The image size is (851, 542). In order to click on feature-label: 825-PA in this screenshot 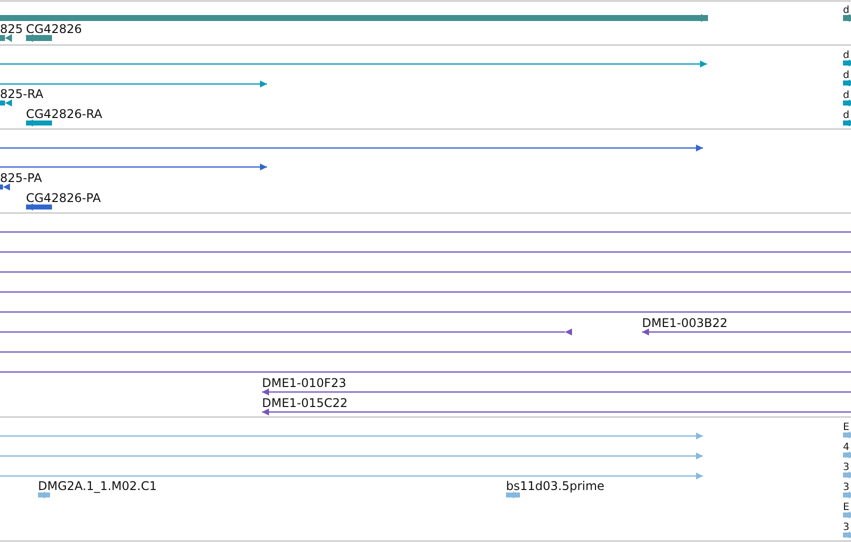, I will do `click(21, 178)`.